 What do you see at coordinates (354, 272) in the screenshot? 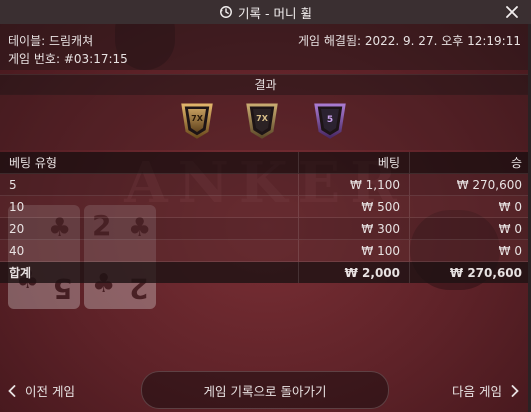
I see `total-bet: ₩ 2,000` at bounding box center [354, 272].